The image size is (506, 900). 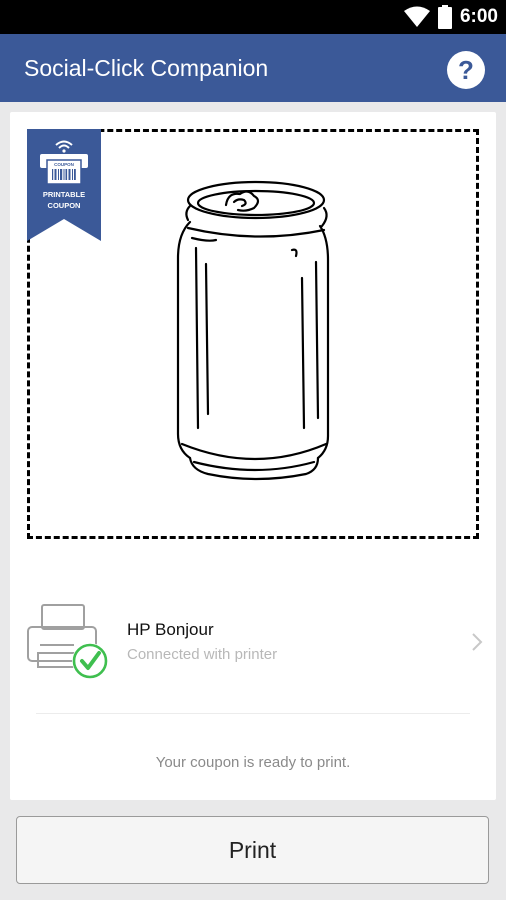 What do you see at coordinates (90, 661) in the screenshot?
I see `check-circle-icon` at bounding box center [90, 661].